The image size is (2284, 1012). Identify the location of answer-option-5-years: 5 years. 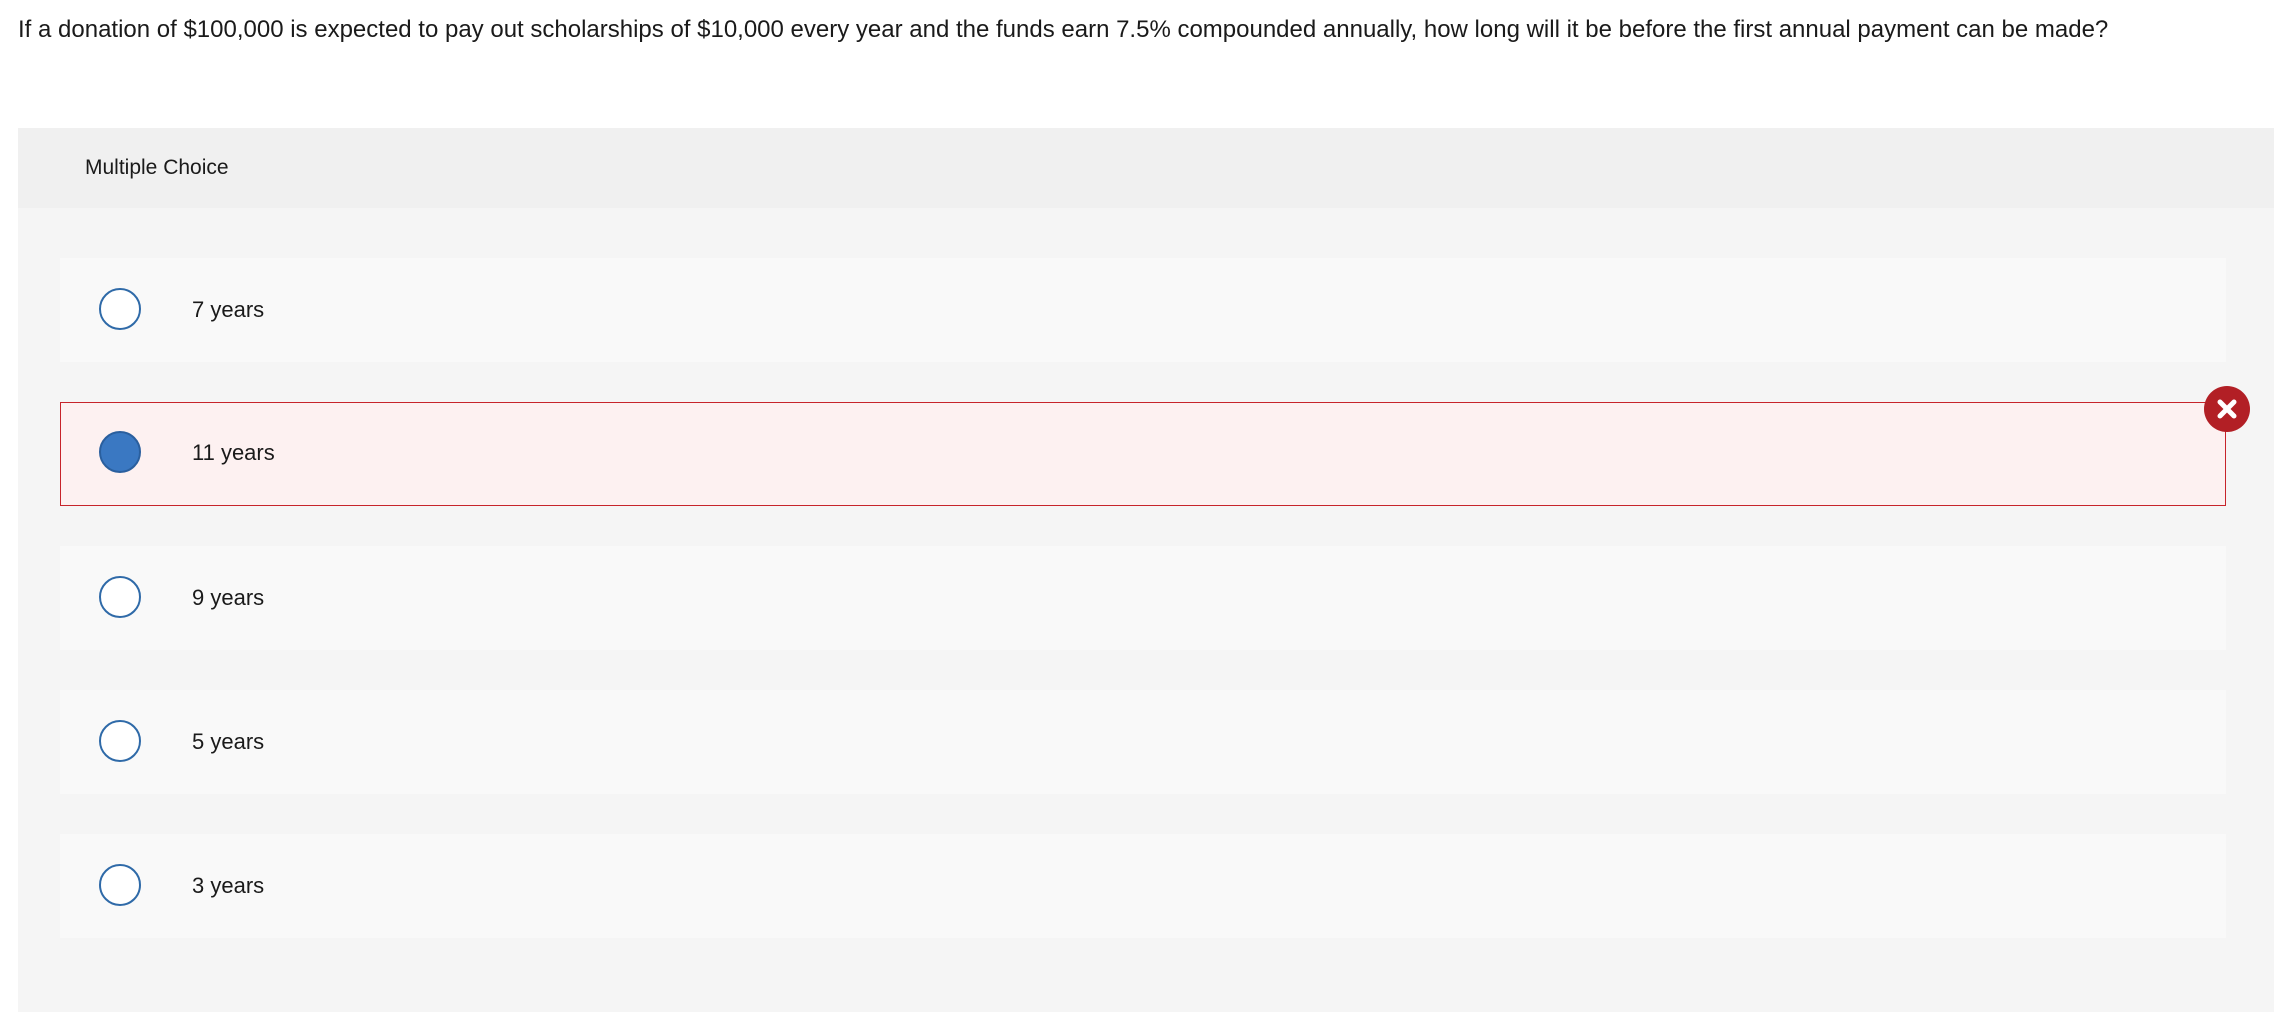
(1143, 742).